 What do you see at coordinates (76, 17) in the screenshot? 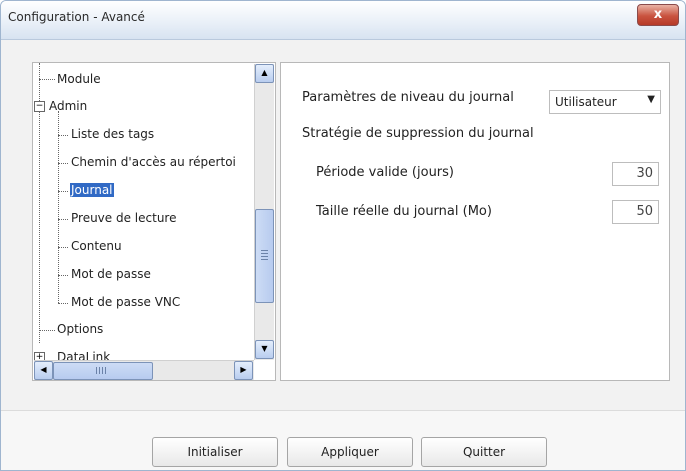
I see `window-title: Configuration - Avancé` at bounding box center [76, 17].